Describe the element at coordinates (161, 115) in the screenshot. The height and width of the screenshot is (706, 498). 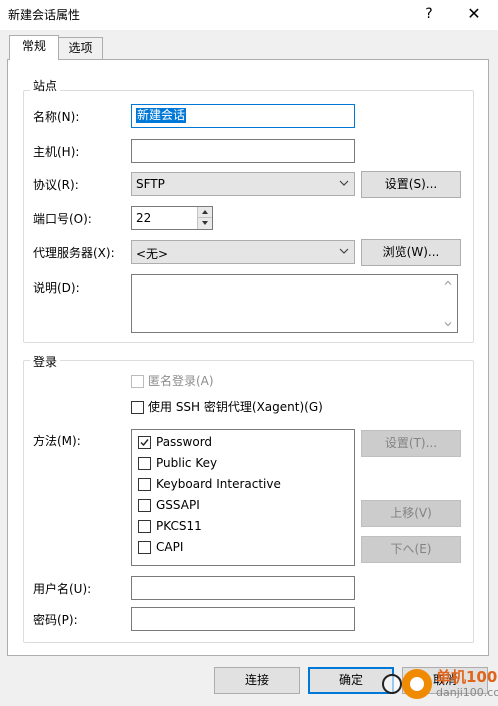
I see `name-field-value: 新建会话` at that location.